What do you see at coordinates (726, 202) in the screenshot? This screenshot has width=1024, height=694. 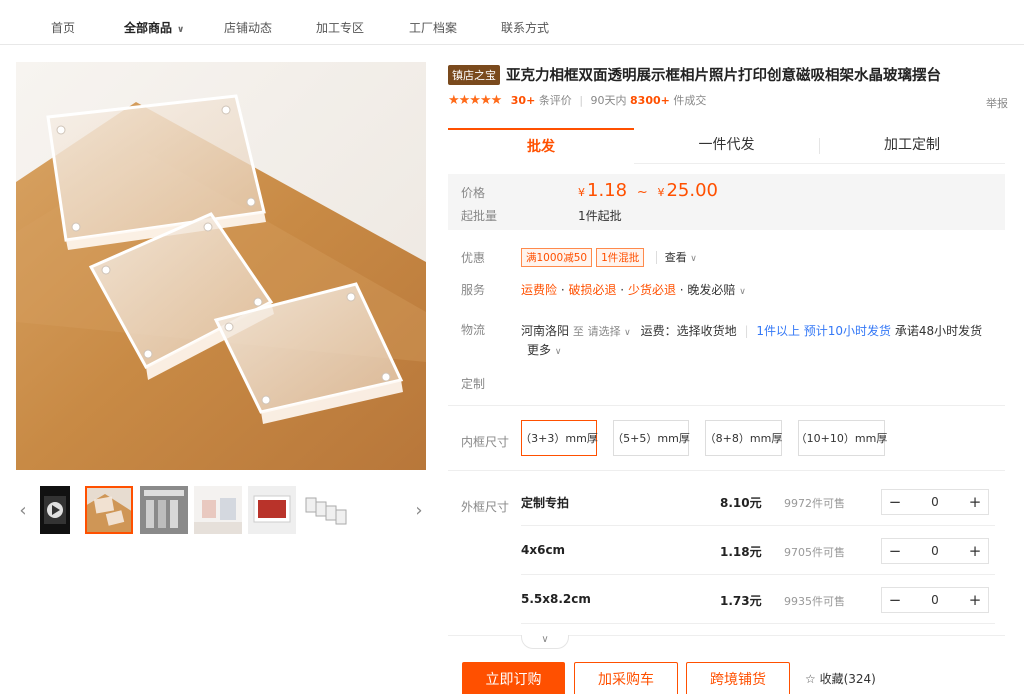 I see `price-box: 价格 ¥1.18 ~ ¥25.00 起批量 1件起批` at bounding box center [726, 202].